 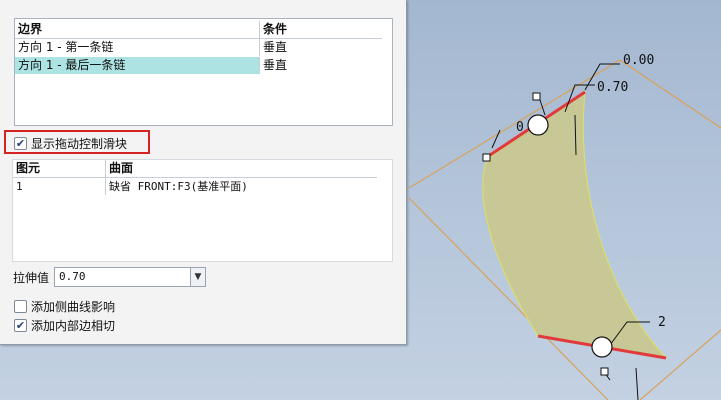 I want to click on dropdown-arrow-icon: ▼, so click(x=197, y=277).